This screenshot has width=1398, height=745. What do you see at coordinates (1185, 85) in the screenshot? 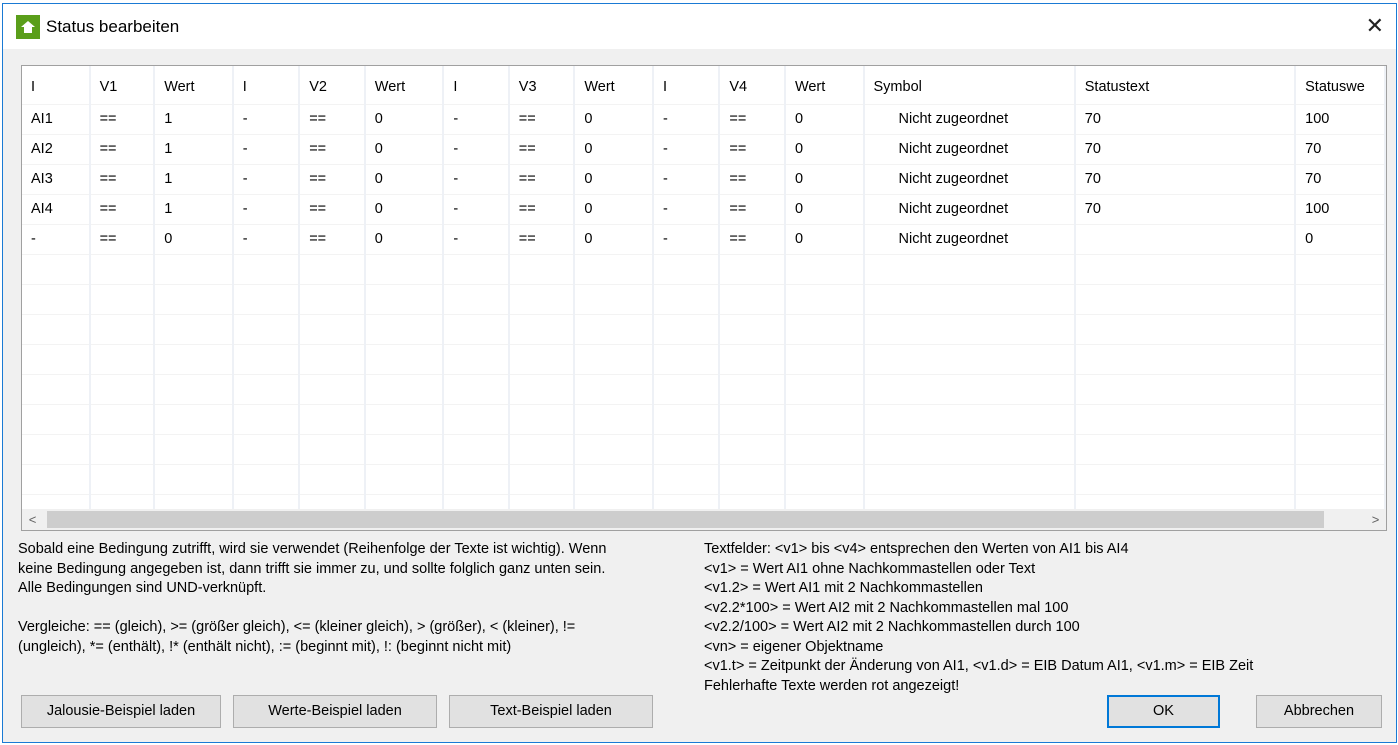
I see `column-header: Statustext` at bounding box center [1185, 85].